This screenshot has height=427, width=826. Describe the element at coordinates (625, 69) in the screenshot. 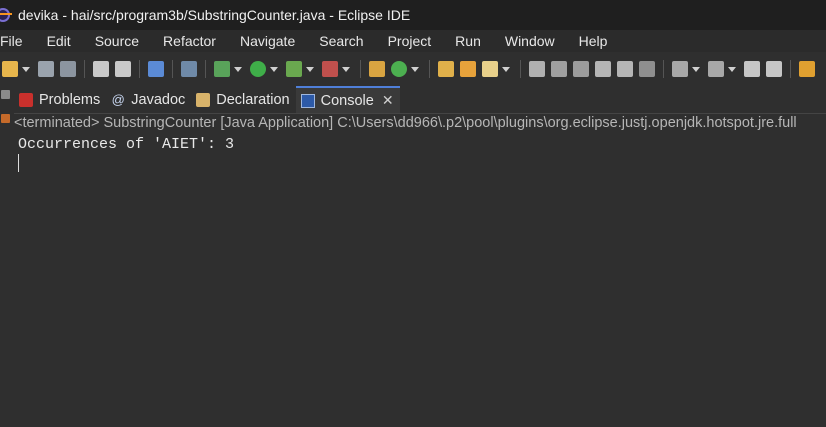

I see `show-whitespace-icon` at that location.